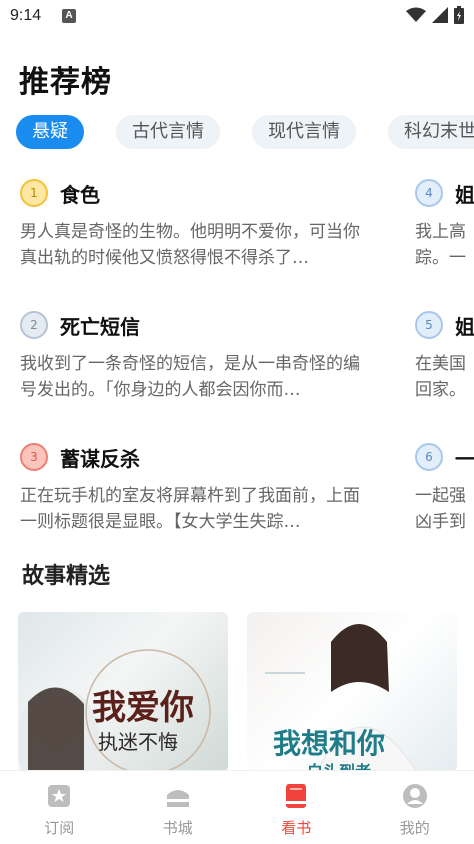 Image resolution: width=474 pixels, height=844 pixels. I want to click on tabbar-read: 看书, so click(296, 807).